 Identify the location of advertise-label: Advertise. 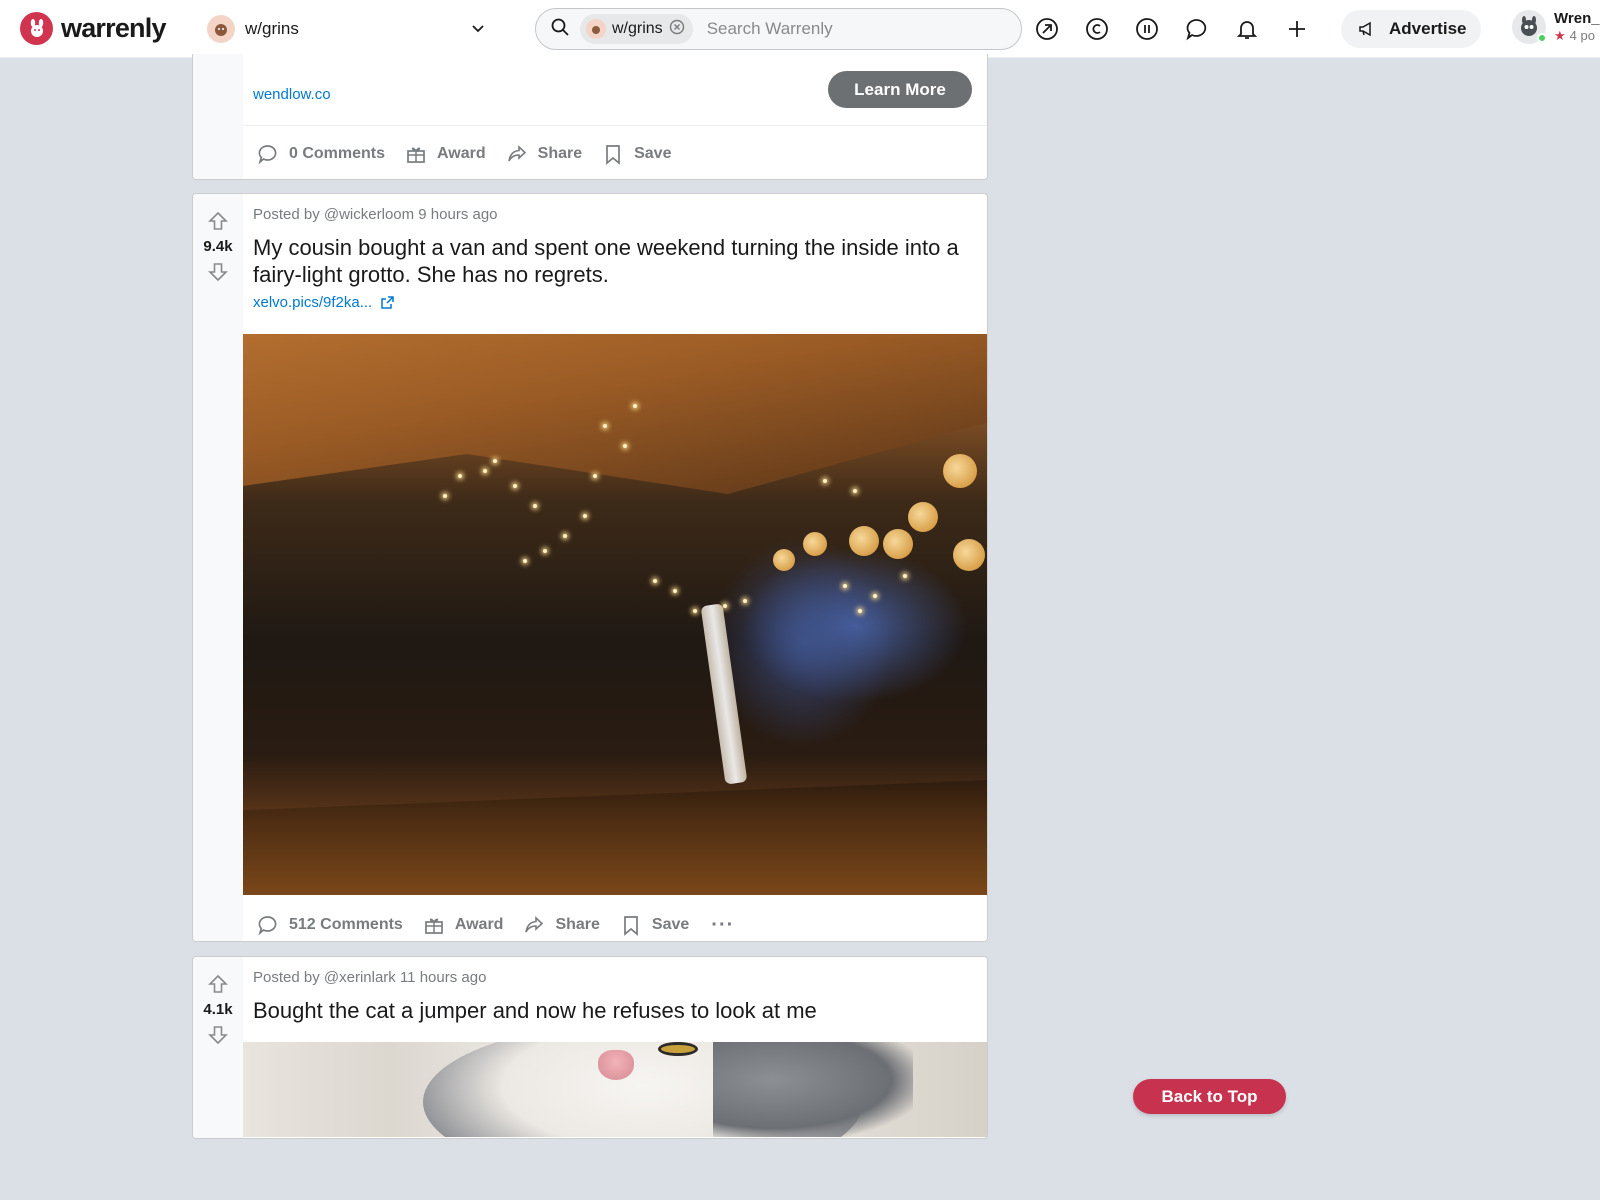
(1428, 28).